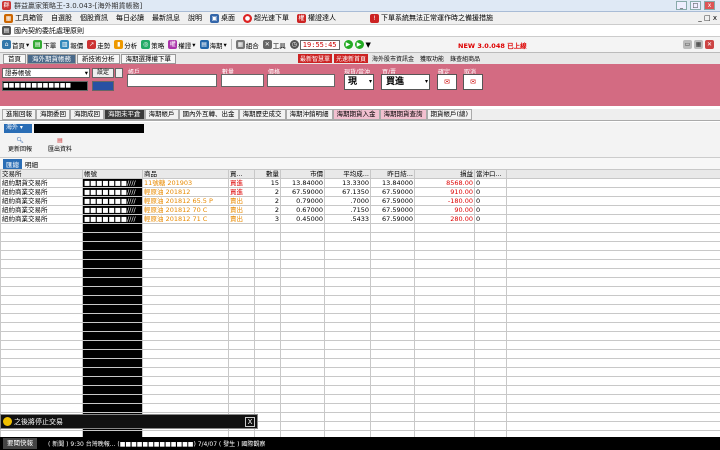 The image size is (720, 450). What do you see at coordinates (103, 73) in the screenshot?
I see `settings-button: 設定` at bounding box center [103, 73].